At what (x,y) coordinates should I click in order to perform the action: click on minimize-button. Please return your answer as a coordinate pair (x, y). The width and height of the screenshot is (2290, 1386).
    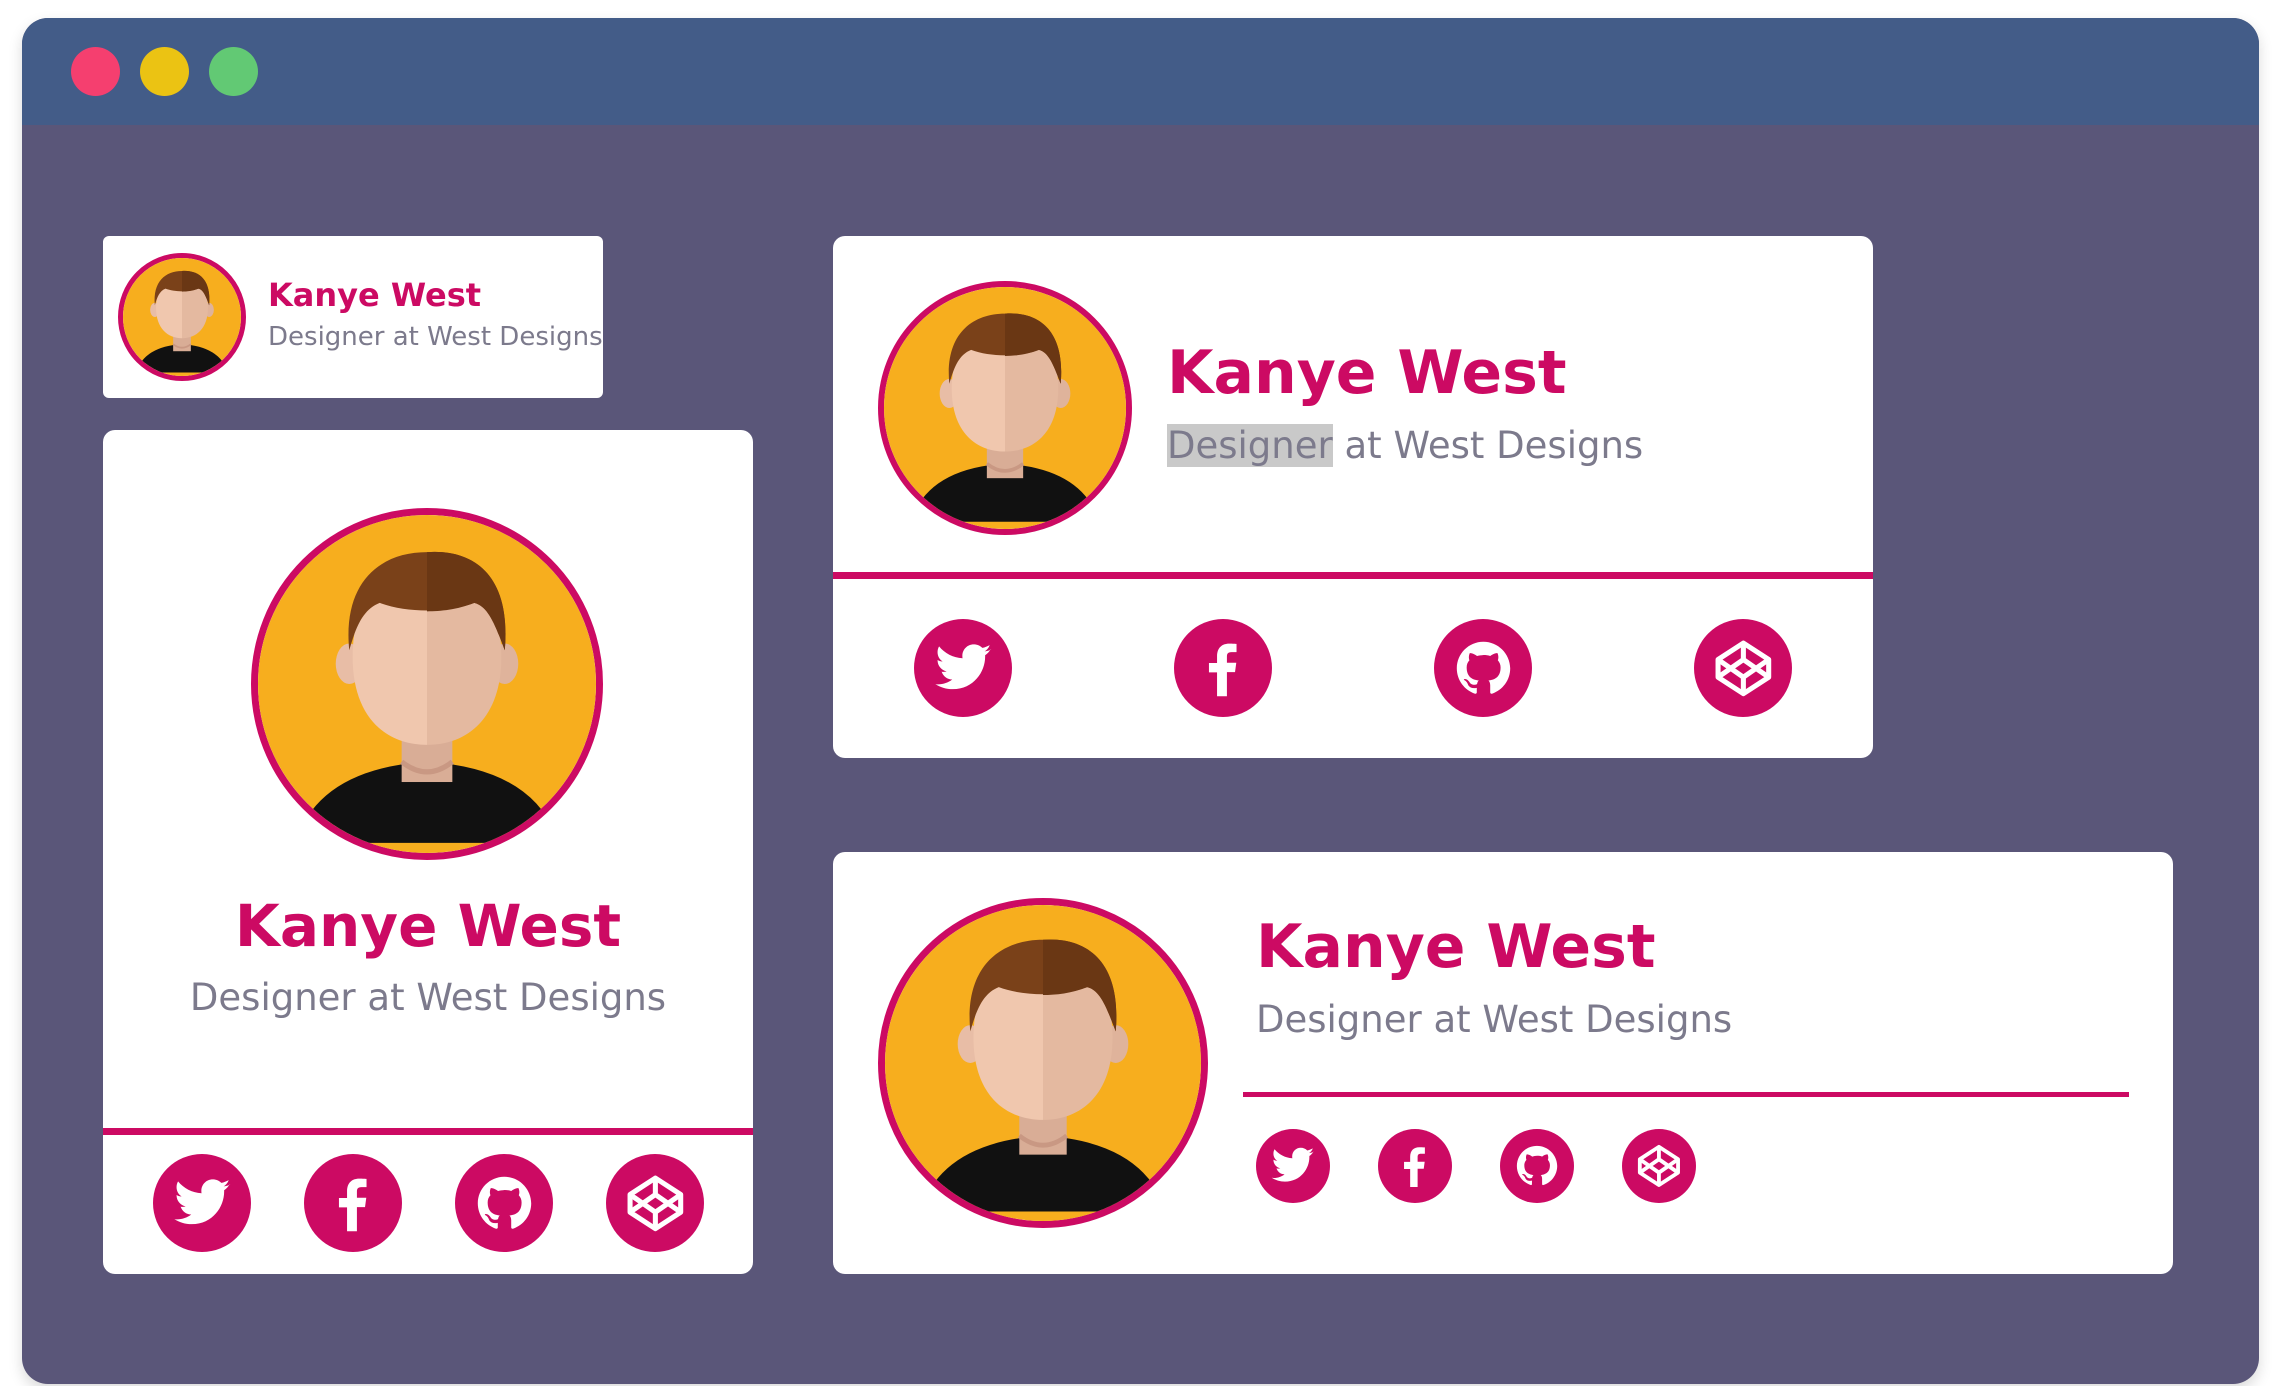
    Looking at the image, I should click on (164, 71).